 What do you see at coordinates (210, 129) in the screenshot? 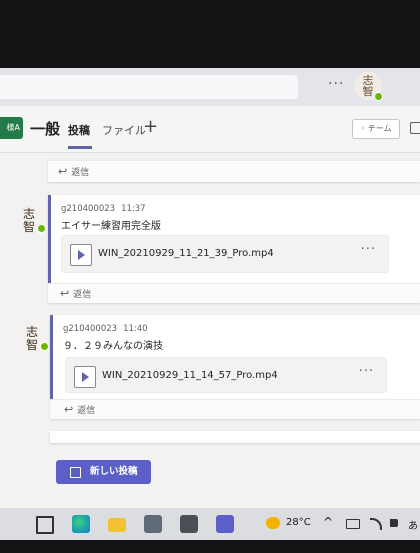
I see `channel-header: 様A 一般 投稿 ファイル + ◦ チーム` at bounding box center [210, 129].